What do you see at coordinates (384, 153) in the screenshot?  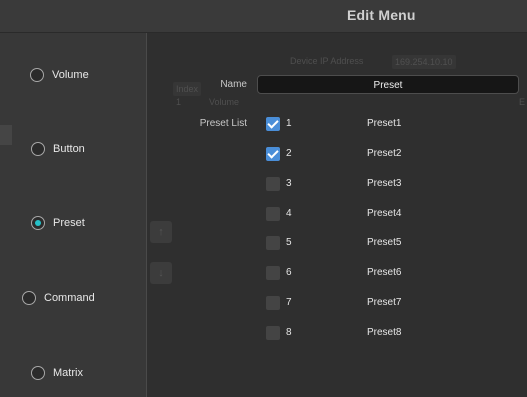 I see `preset-name: Preset2` at bounding box center [384, 153].